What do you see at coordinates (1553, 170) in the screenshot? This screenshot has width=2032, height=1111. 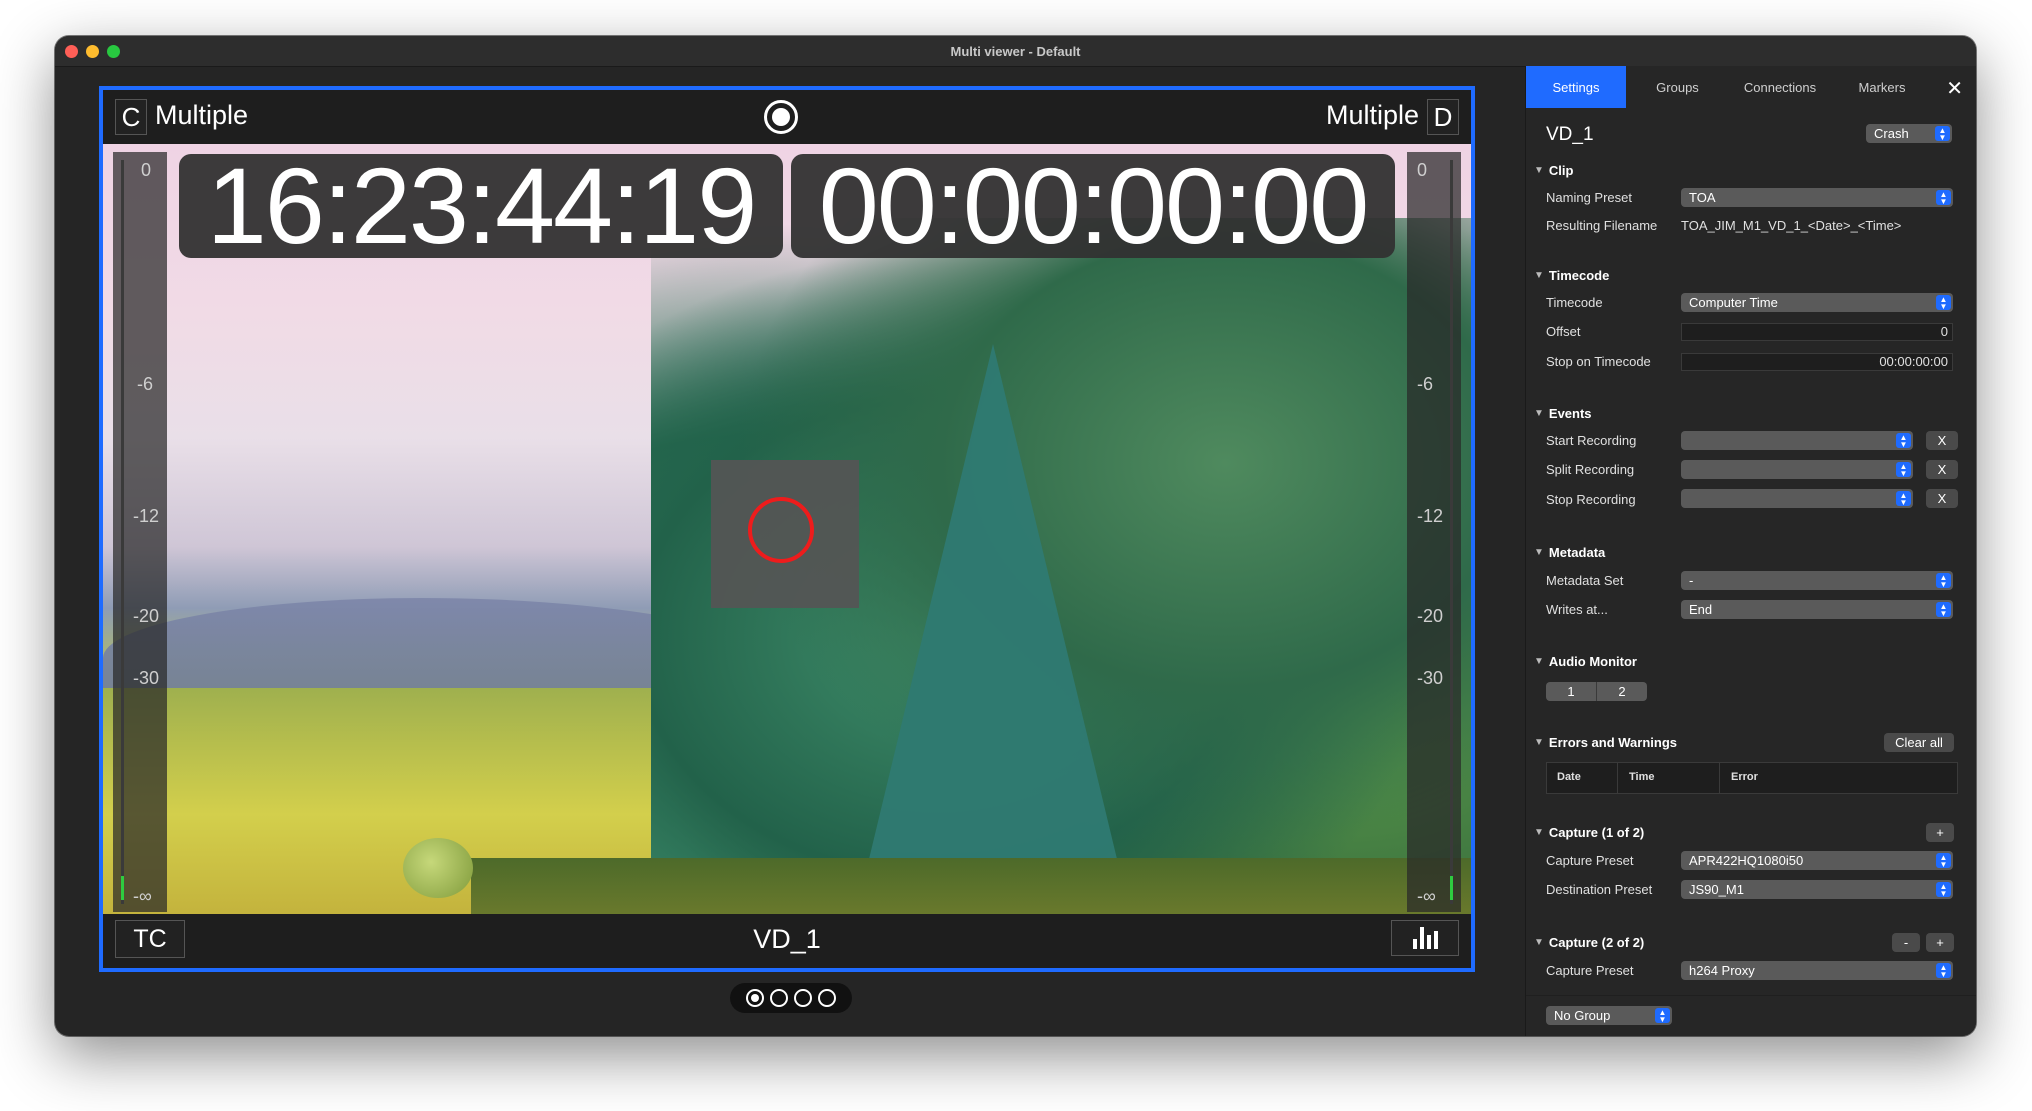 I see `section-clip: ▼ Clip` at bounding box center [1553, 170].